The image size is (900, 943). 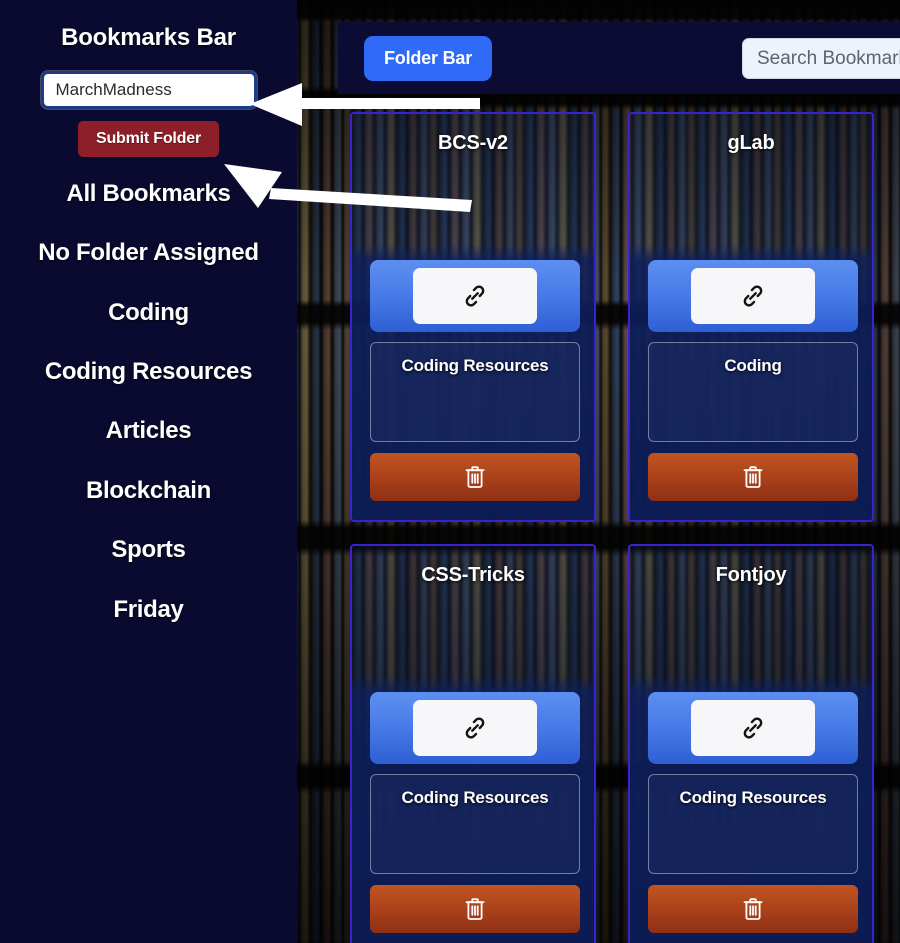 I want to click on bookmark-card: Fontjoy Coding Resources, so click(x=751, y=743).